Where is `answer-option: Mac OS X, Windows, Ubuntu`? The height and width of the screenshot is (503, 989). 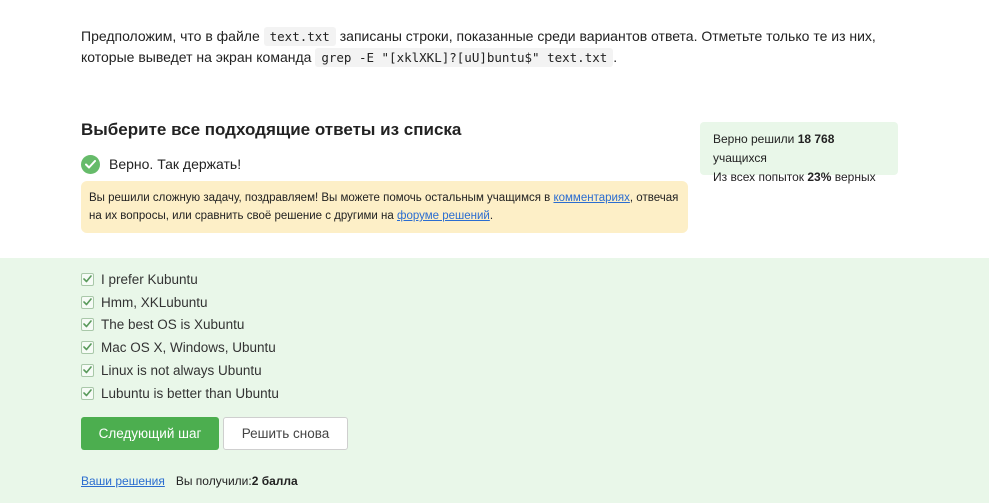 answer-option: Mac OS X, Windows, Ubuntu is located at coordinates (178, 347).